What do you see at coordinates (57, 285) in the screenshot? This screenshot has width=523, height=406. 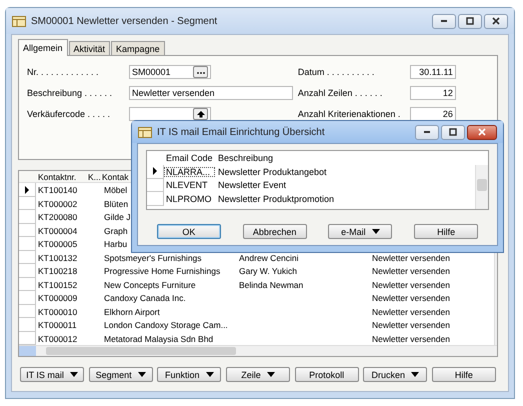 I see `table-cell-text: KT100152` at bounding box center [57, 285].